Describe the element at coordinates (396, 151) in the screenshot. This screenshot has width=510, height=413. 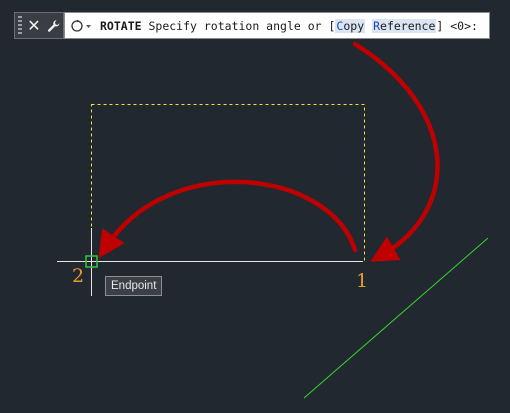
I see `reference-arrow` at that location.